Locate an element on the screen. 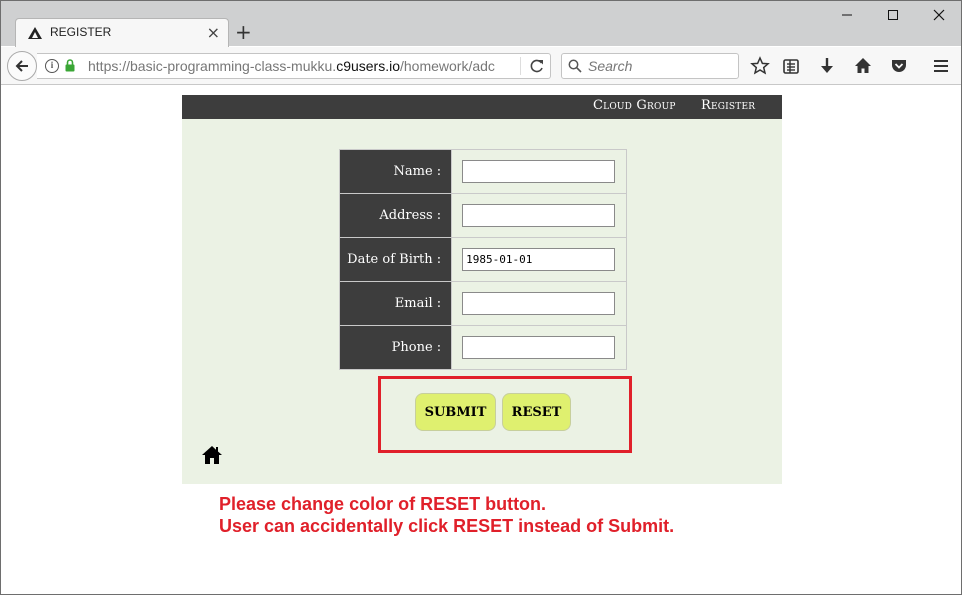 The width and height of the screenshot is (962, 595). nav-link-cloud-group: Cloud Group is located at coordinates (634, 105).